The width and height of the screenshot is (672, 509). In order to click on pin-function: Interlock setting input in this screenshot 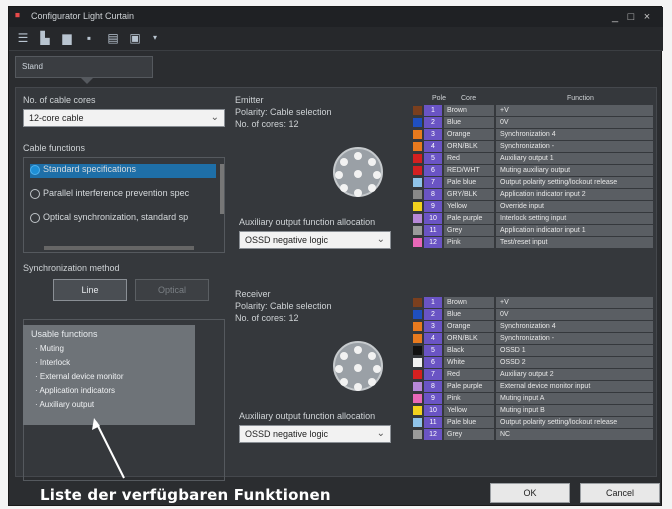, I will do `click(574, 218)`.